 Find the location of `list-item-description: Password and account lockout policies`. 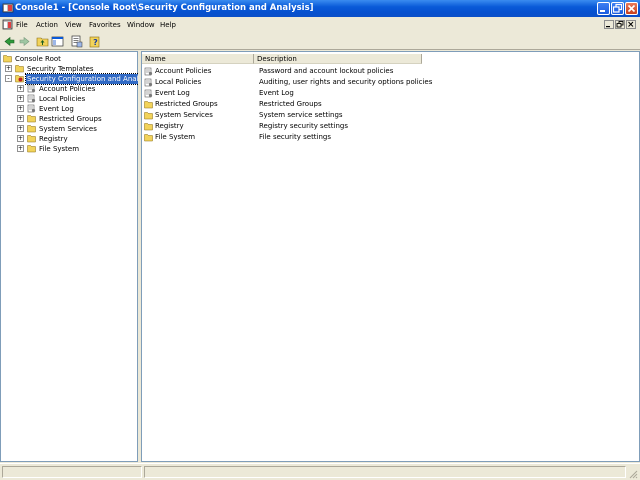

list-item-description: Password and account lockout policies is located at coordinates (326, 71).